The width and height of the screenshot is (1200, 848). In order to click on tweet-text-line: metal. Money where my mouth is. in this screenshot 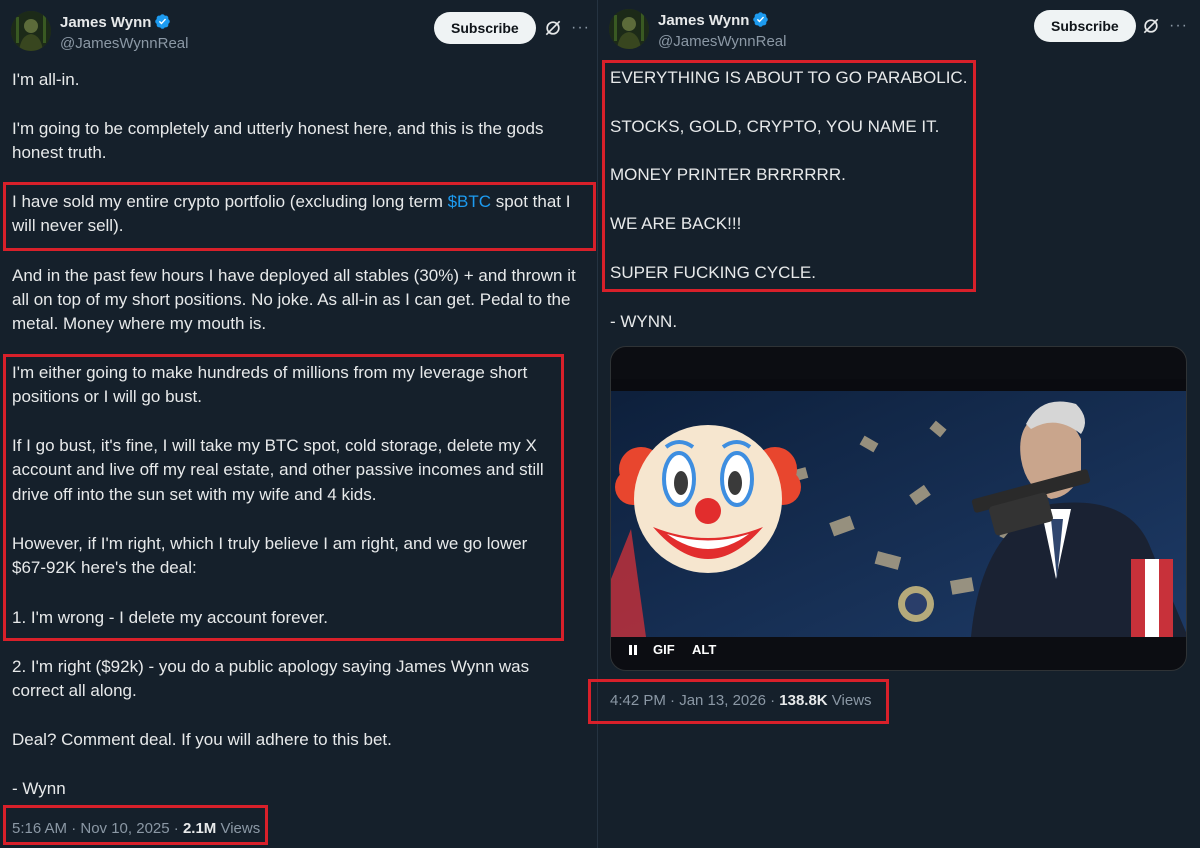, I will do `click(139, 323)`.